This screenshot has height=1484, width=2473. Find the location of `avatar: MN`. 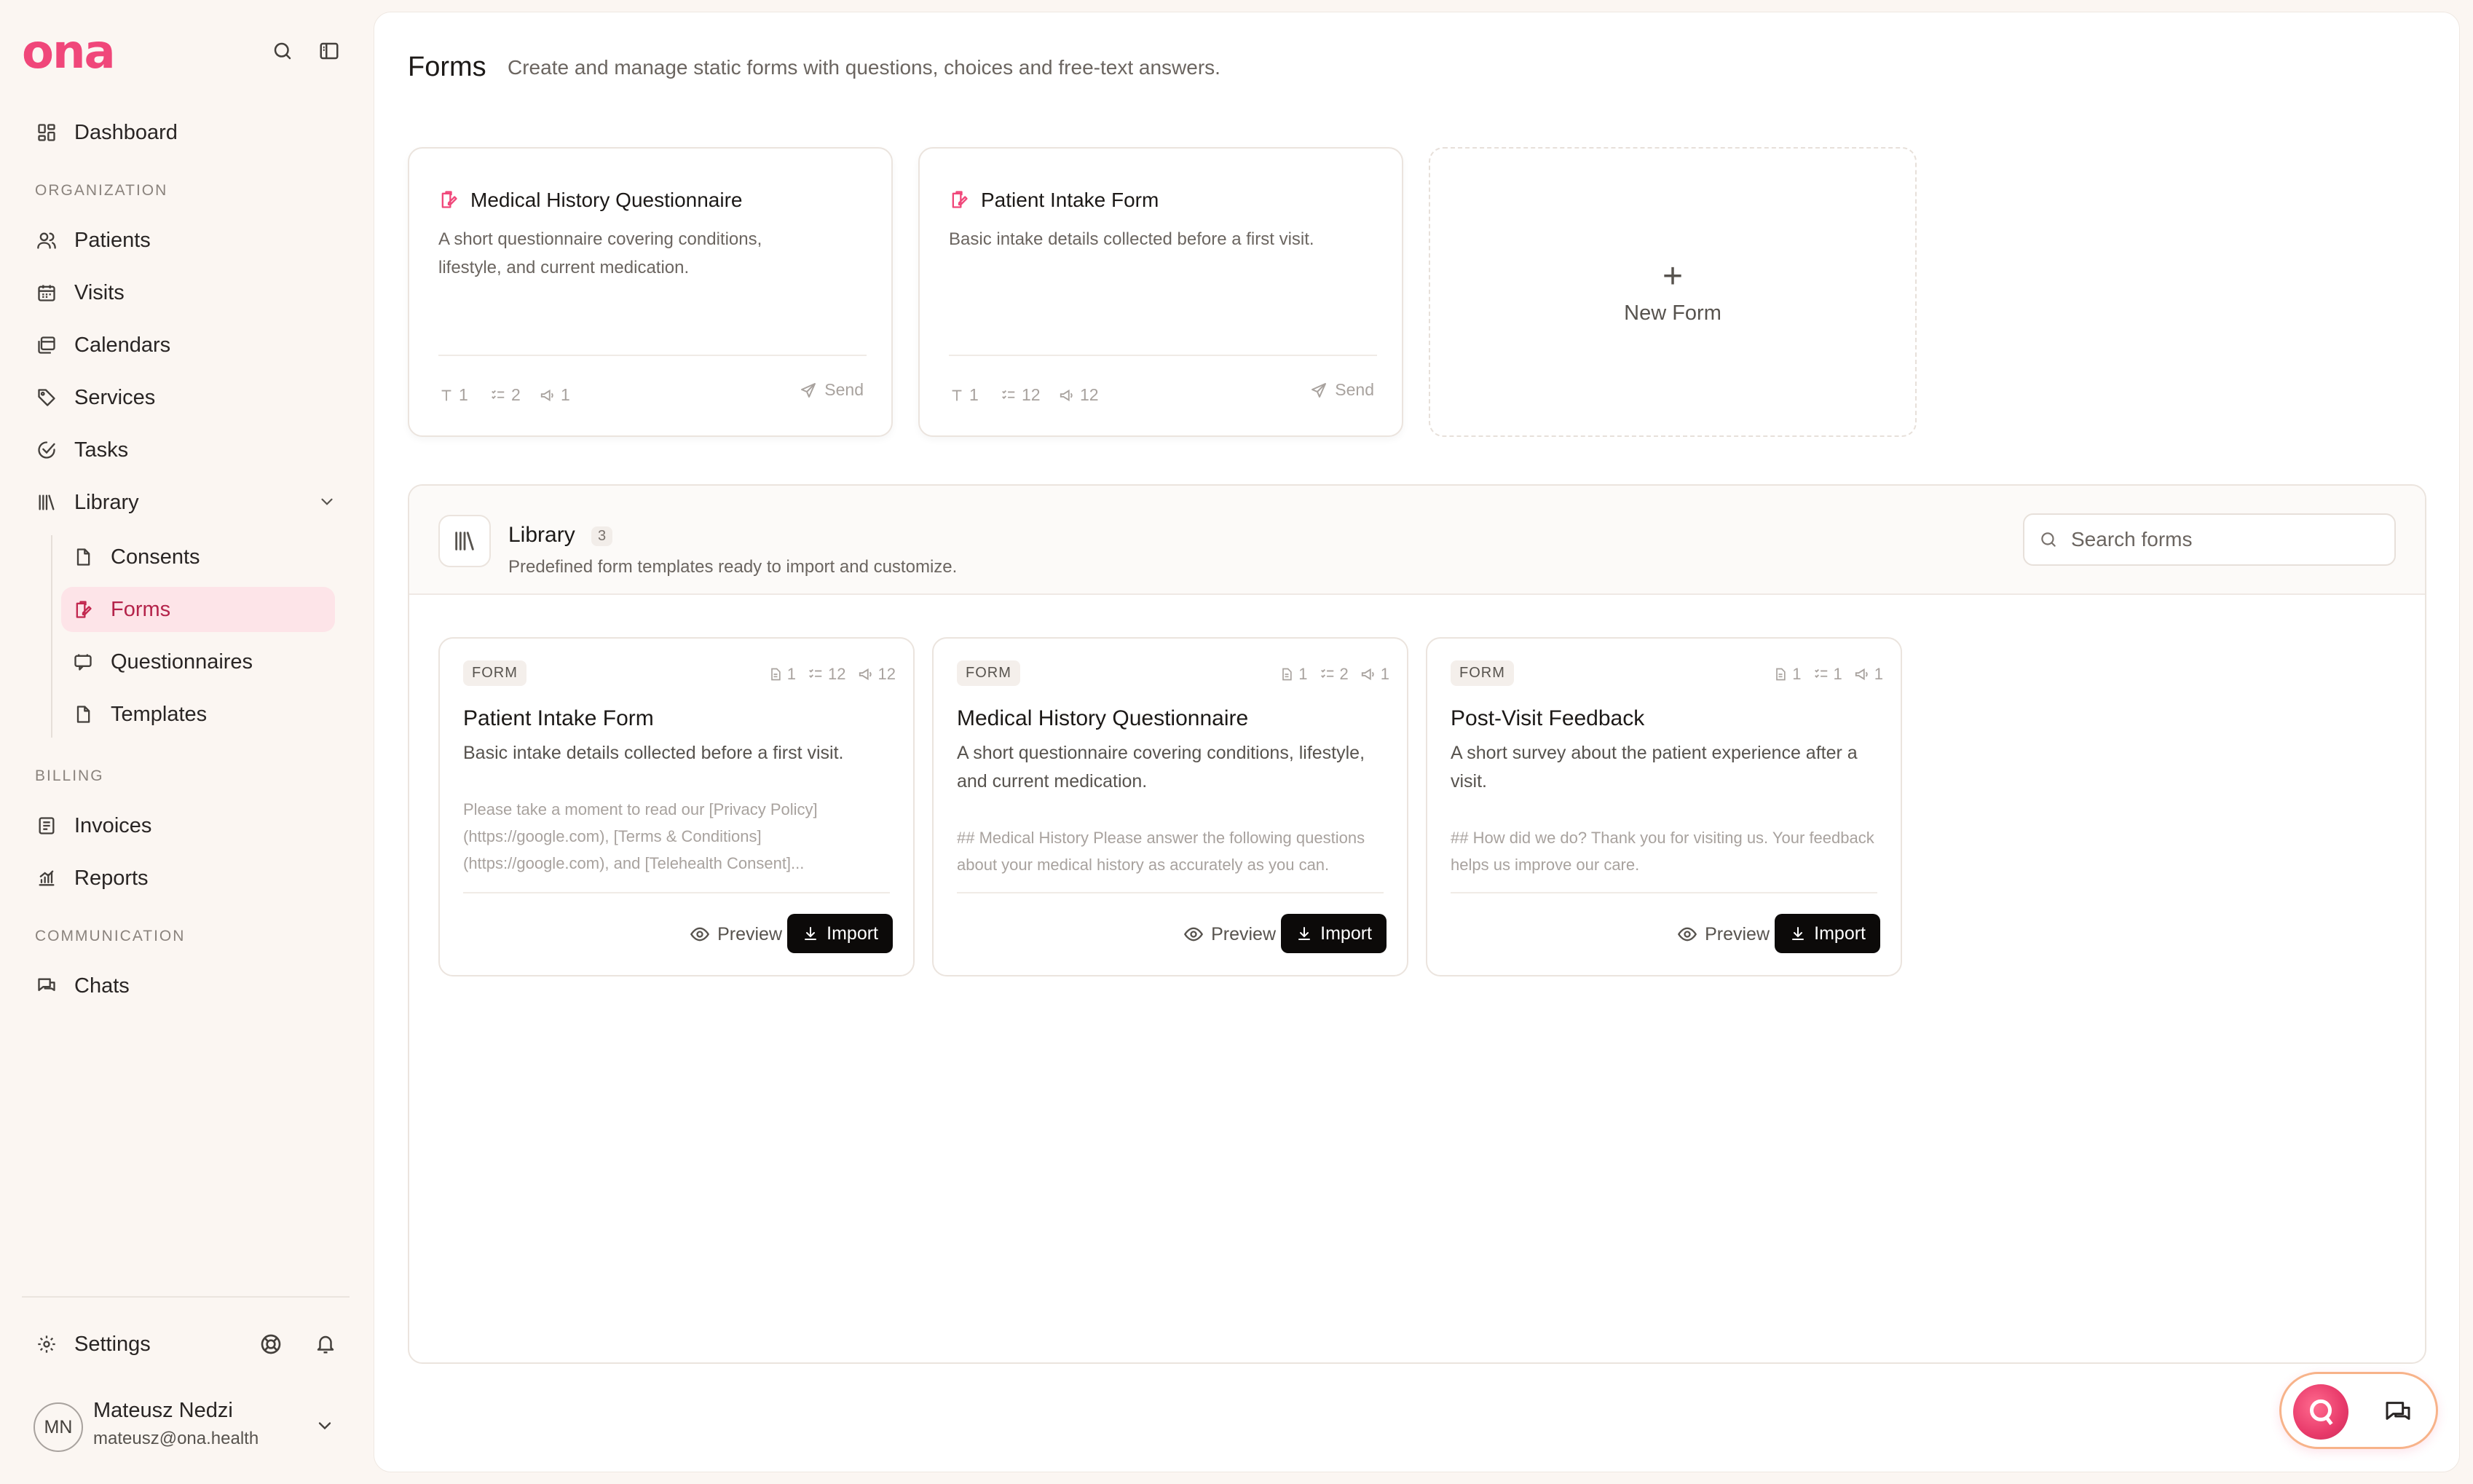

avatar: MN is located at coordinates (58, 1427).